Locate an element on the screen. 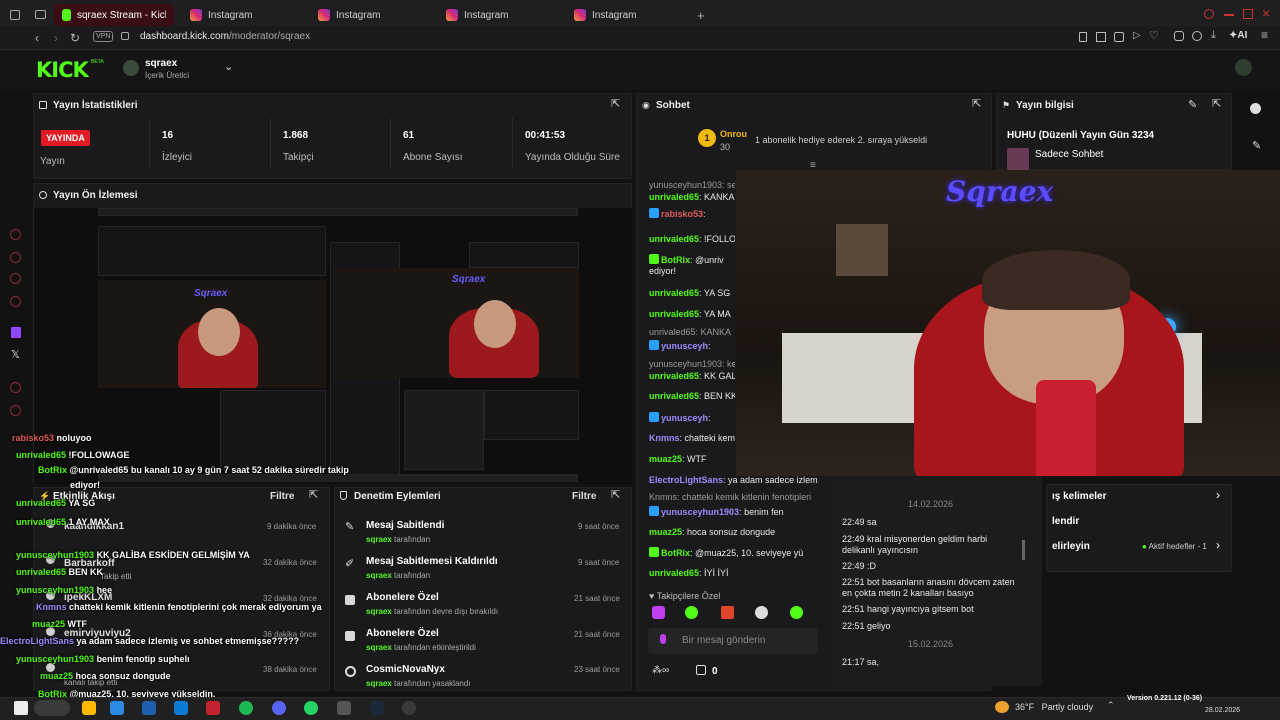 Image resolution: width=1280 pixels, height=720 pixels. weather: 36°F Partly cloudy is located at coordinates (1054, 707).